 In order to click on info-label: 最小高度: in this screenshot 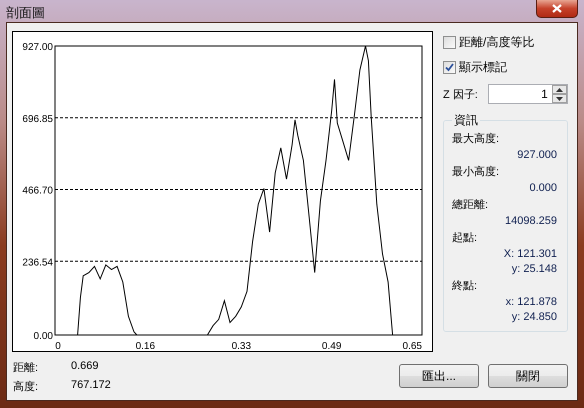, I will do `click(476, 171)`.